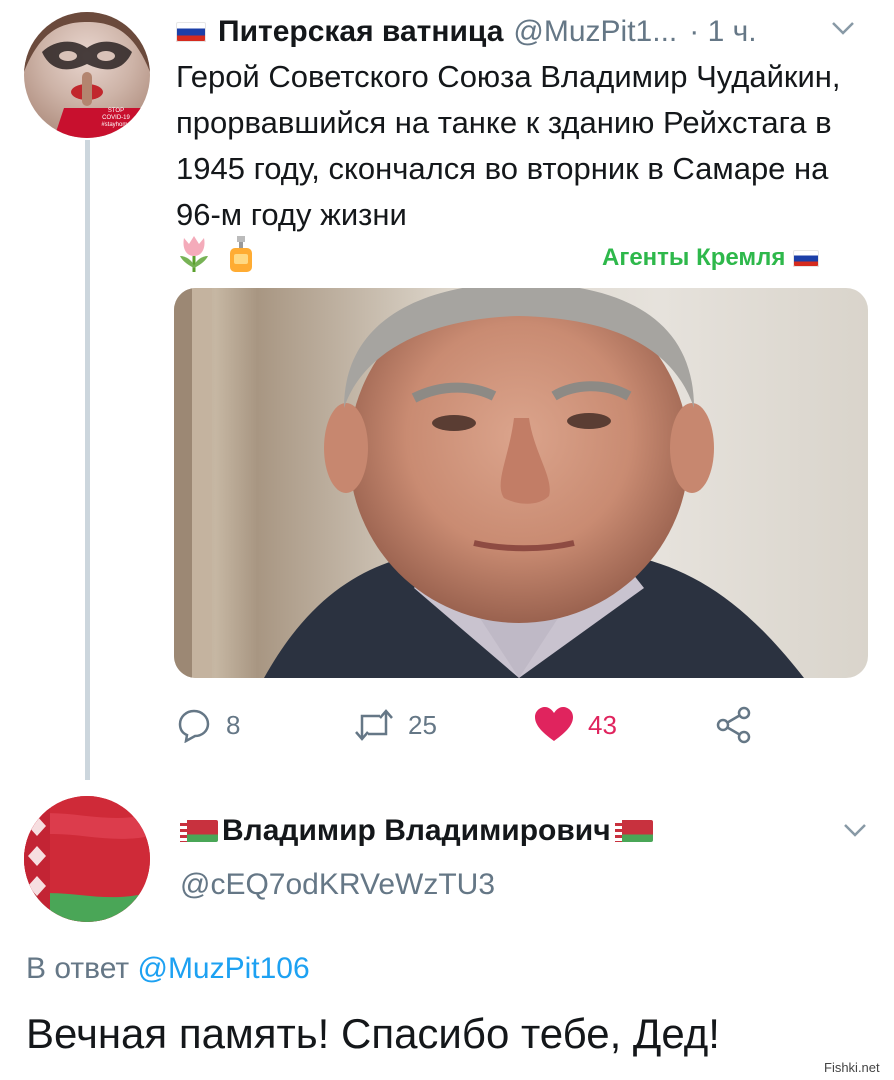 This screenshot has height=1080, width=894. What do you see at coordinates (87, 460) in the screenshot?
I see `thread-line` at bounding box center [87, 460].